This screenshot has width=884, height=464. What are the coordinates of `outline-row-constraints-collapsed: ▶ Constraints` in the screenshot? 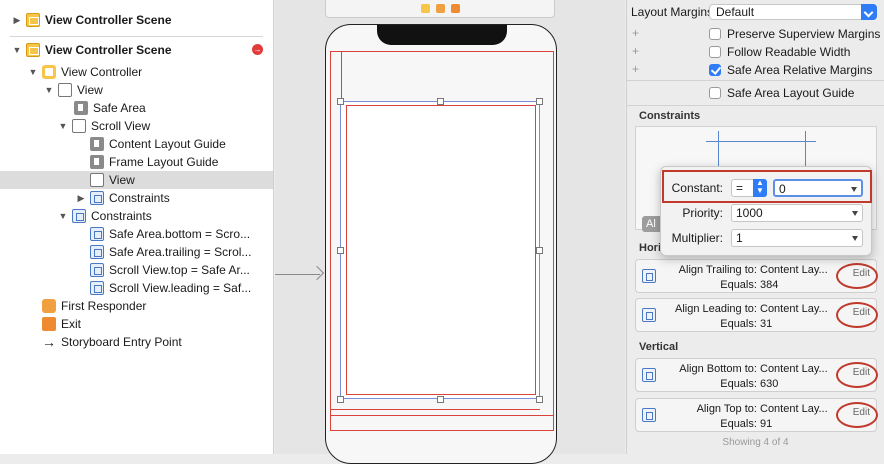 It's located at (123, 198).